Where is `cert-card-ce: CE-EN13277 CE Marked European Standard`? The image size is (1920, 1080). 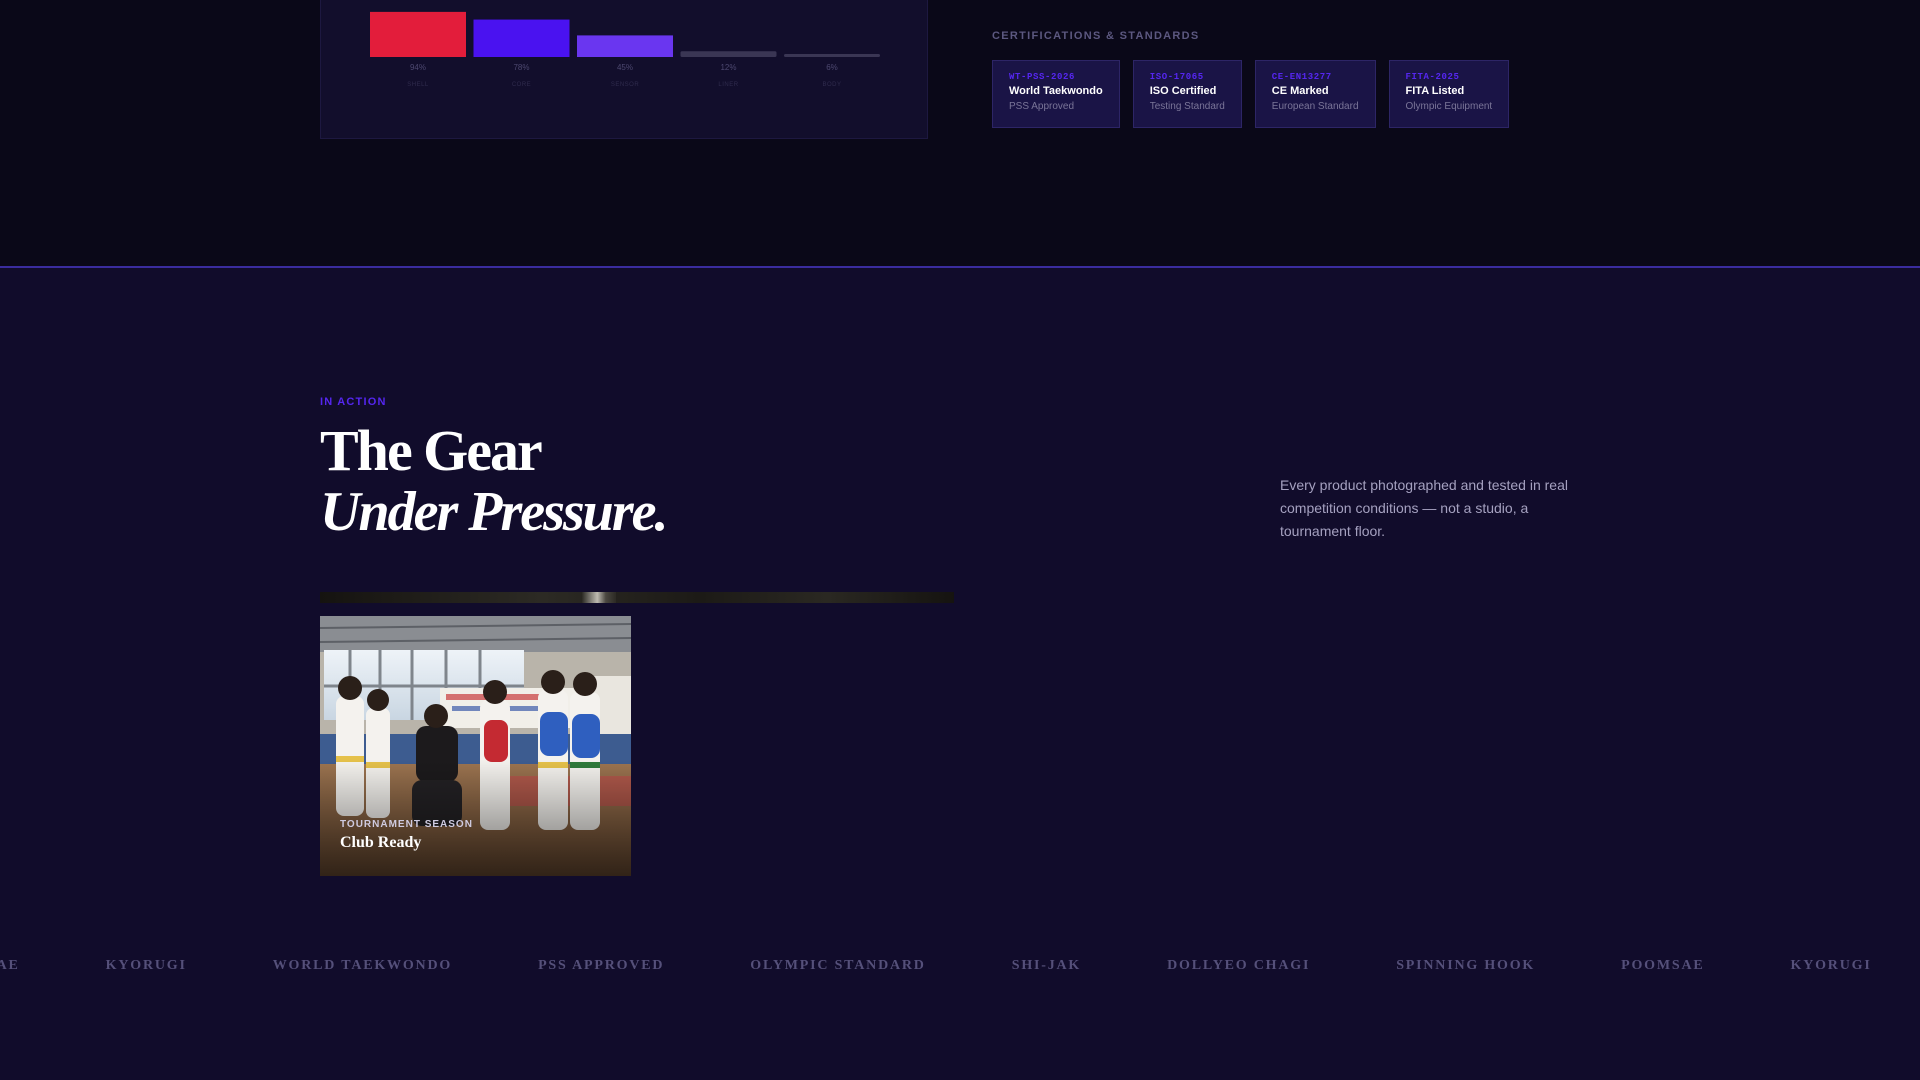
cert-card-ce: CE-EN13277 CE Marked European Standard is located at coordinates (1315, 94).